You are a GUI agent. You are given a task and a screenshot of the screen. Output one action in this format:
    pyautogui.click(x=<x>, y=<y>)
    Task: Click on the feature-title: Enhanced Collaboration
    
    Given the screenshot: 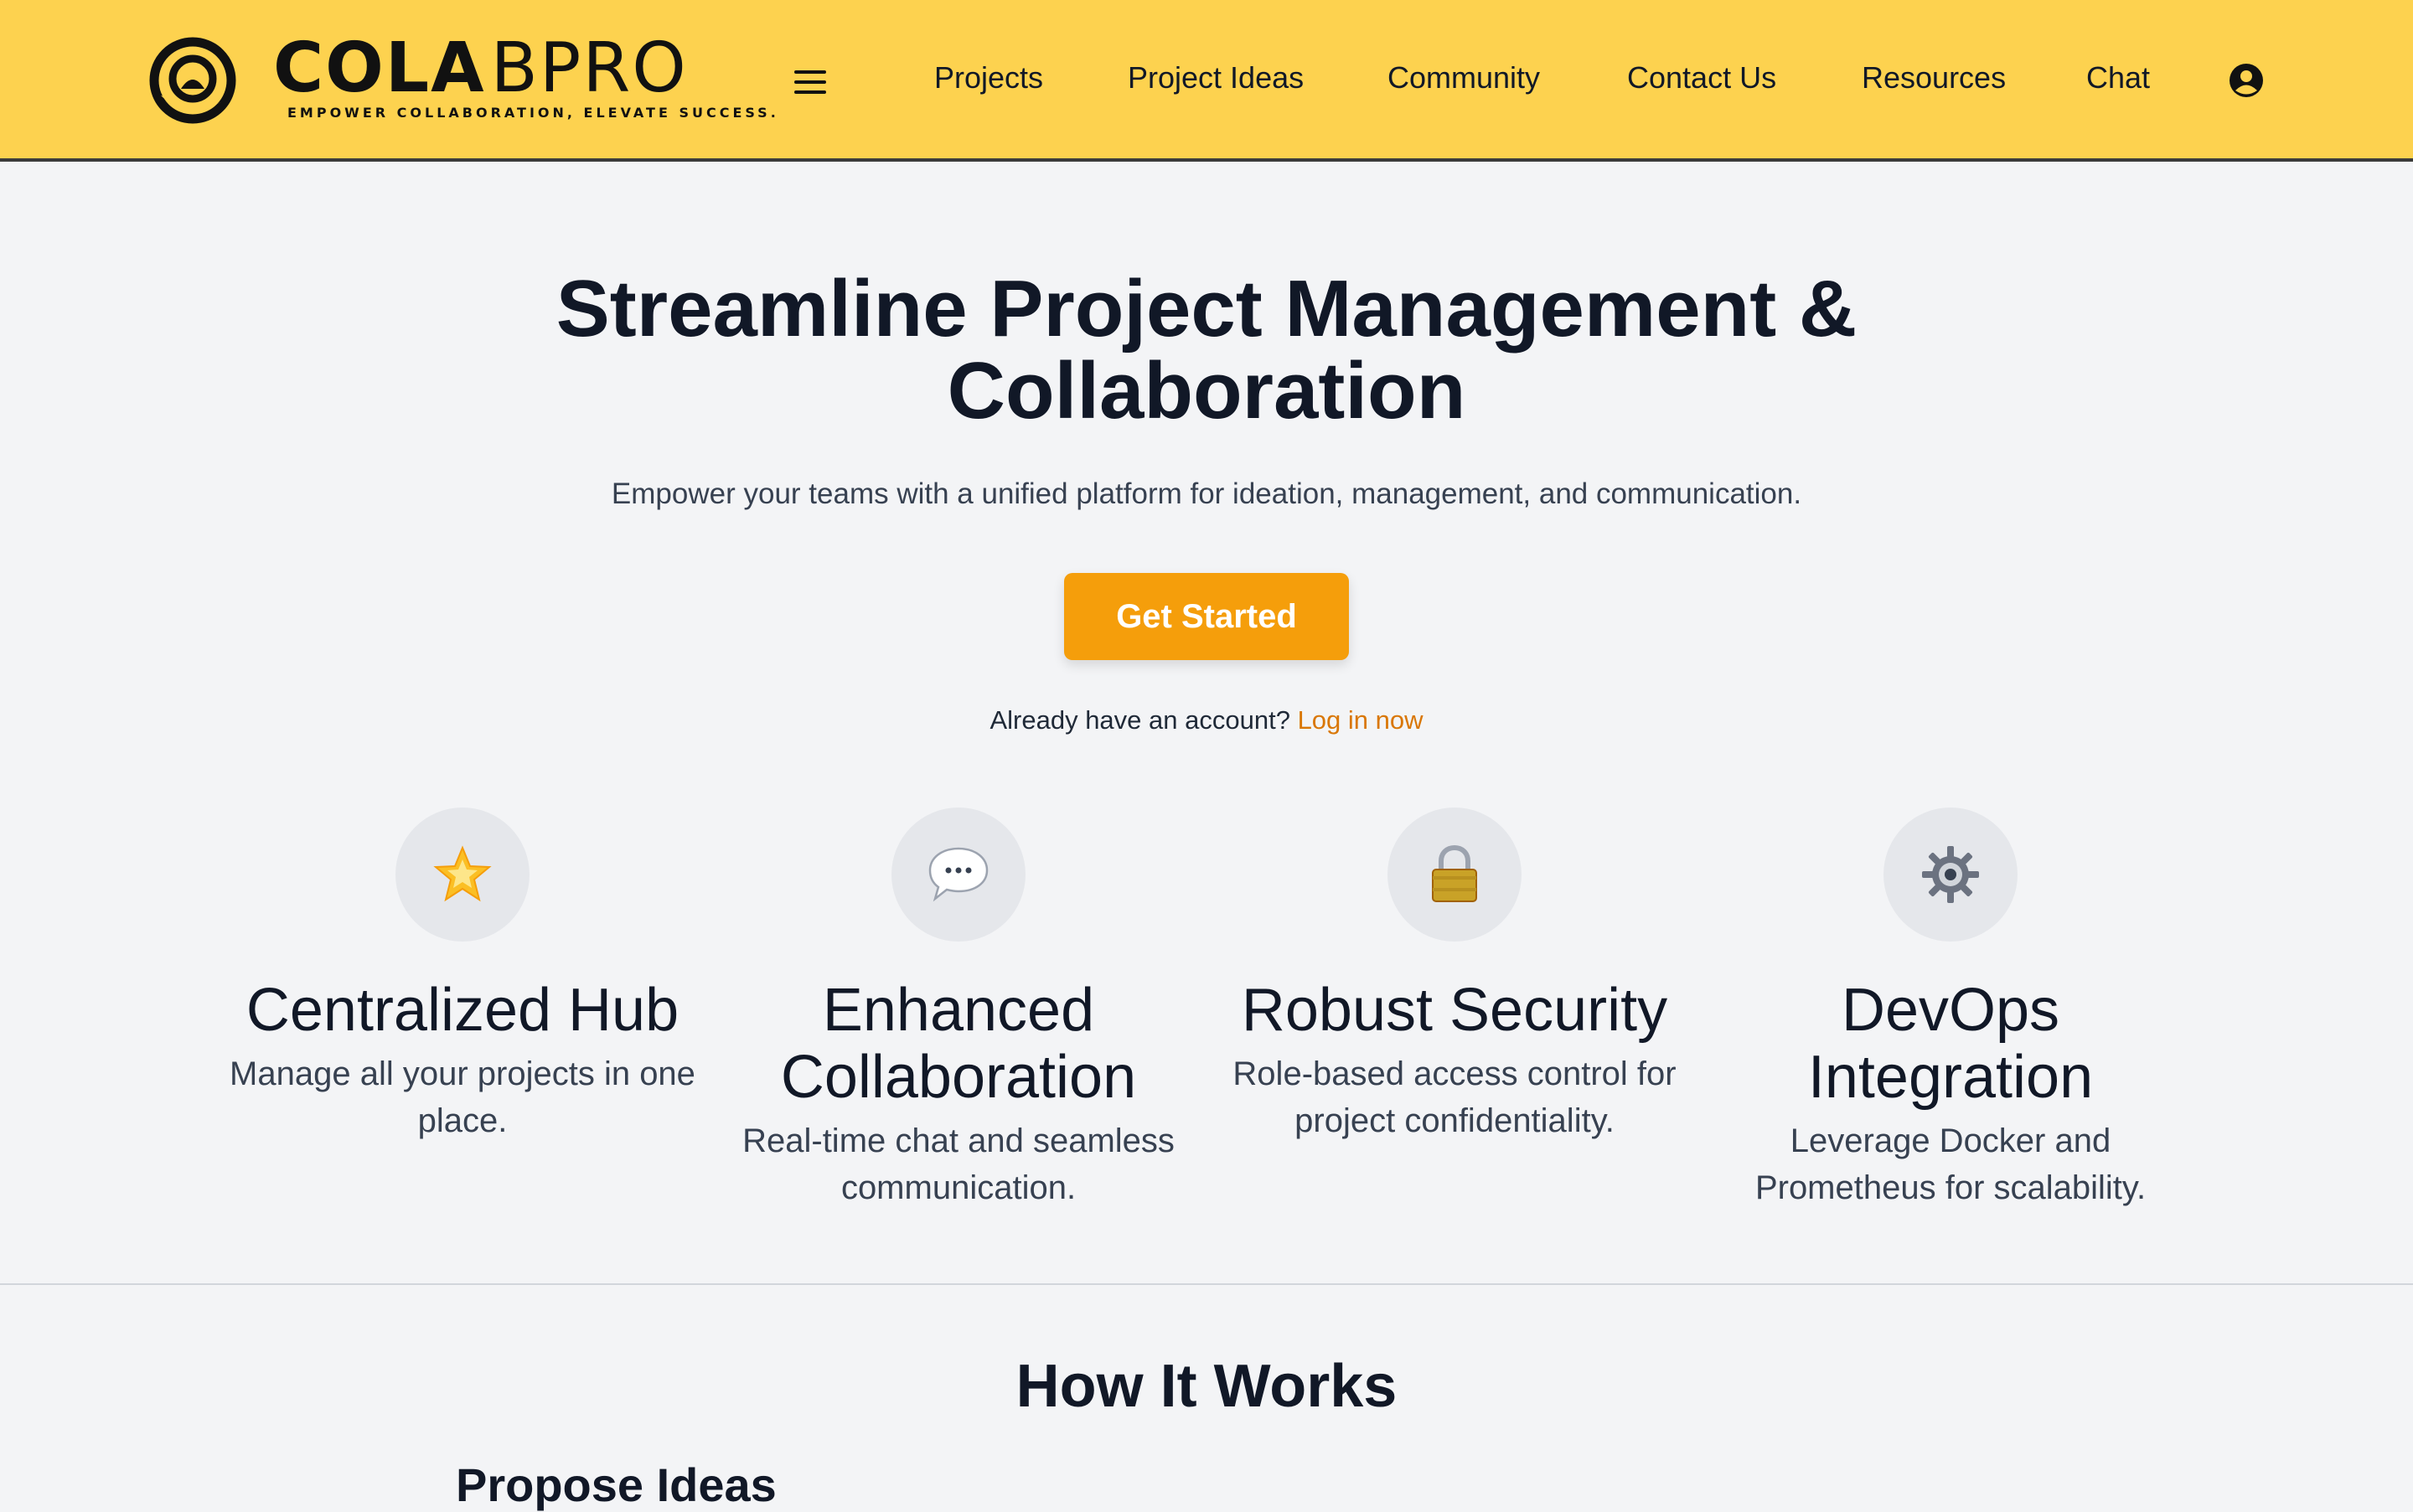 What is the action you would take?
    pyautogui.click(x=958, y=1044)
    